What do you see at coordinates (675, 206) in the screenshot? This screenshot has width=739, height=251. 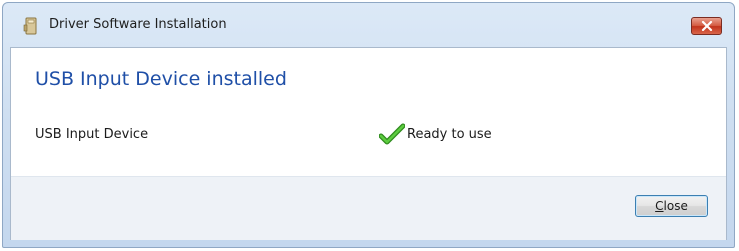 I see `close-button-label: lose` at bounding box center [675, 206].